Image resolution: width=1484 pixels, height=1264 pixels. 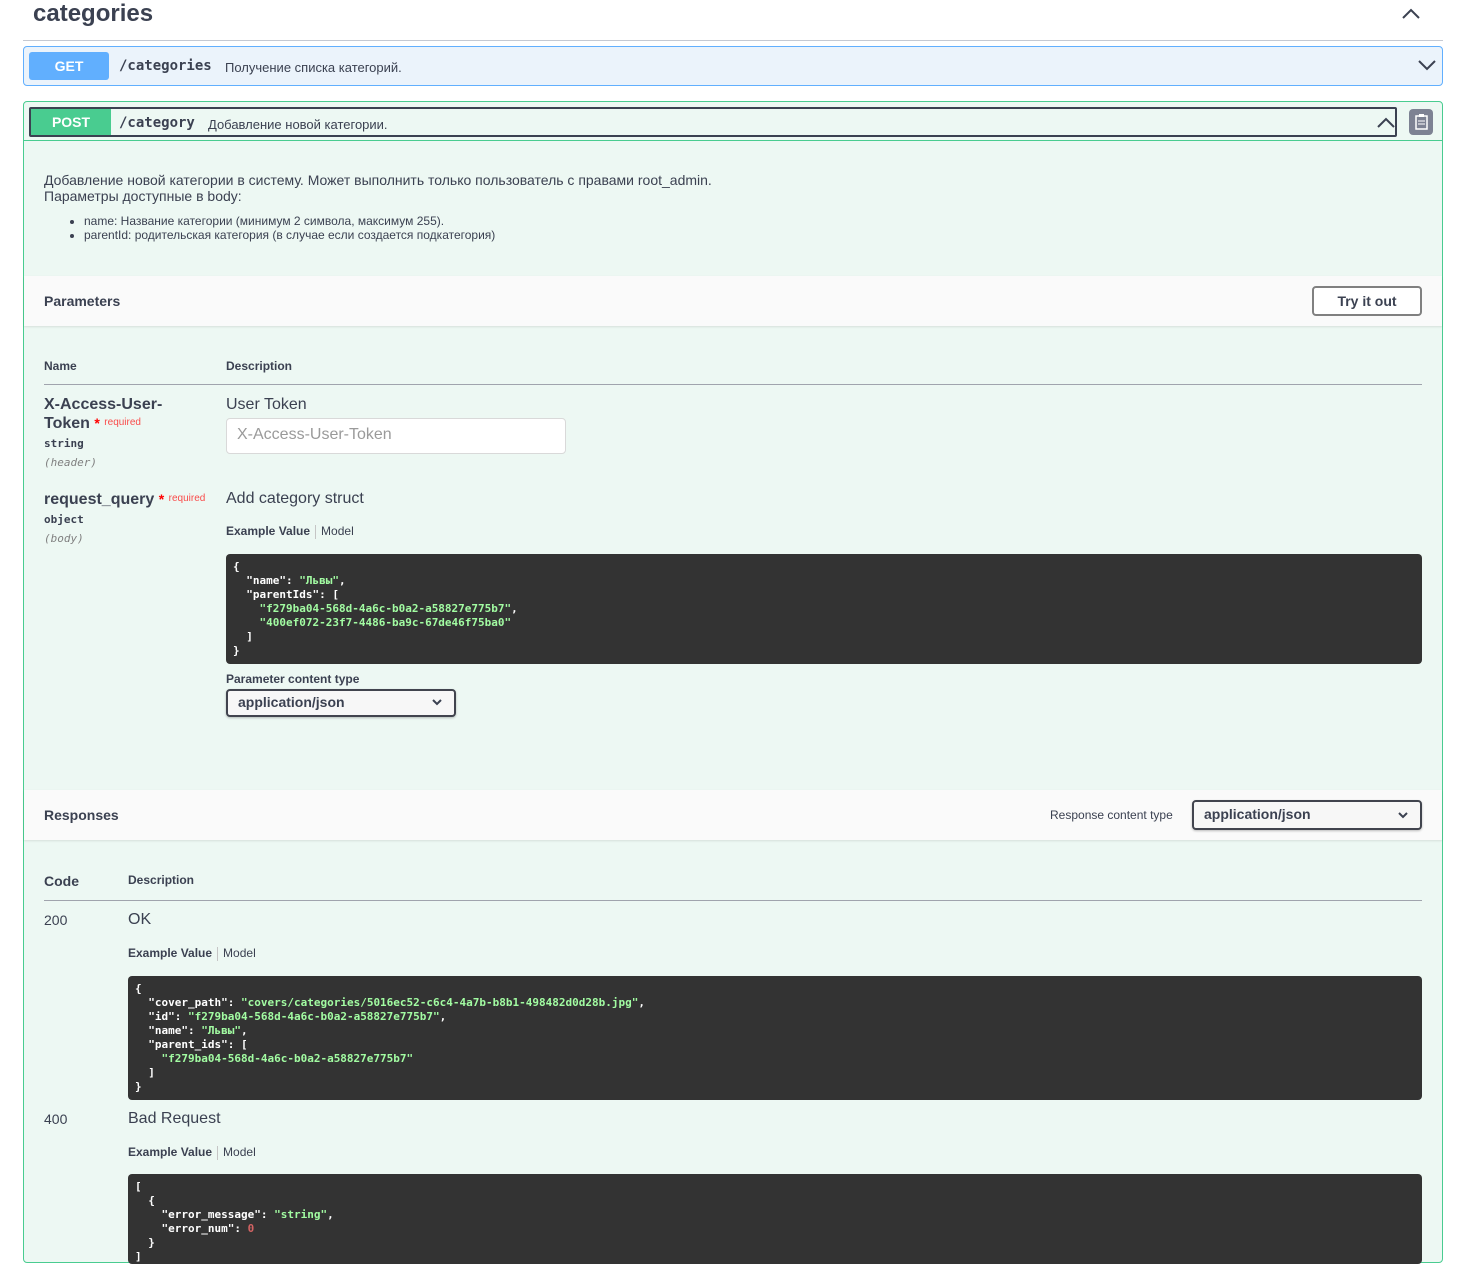 What do you see at coordinates (313, 67) in the screenshot?
I see `operation-summary: Получение списка категорий.` at bounding box center [313, 67].